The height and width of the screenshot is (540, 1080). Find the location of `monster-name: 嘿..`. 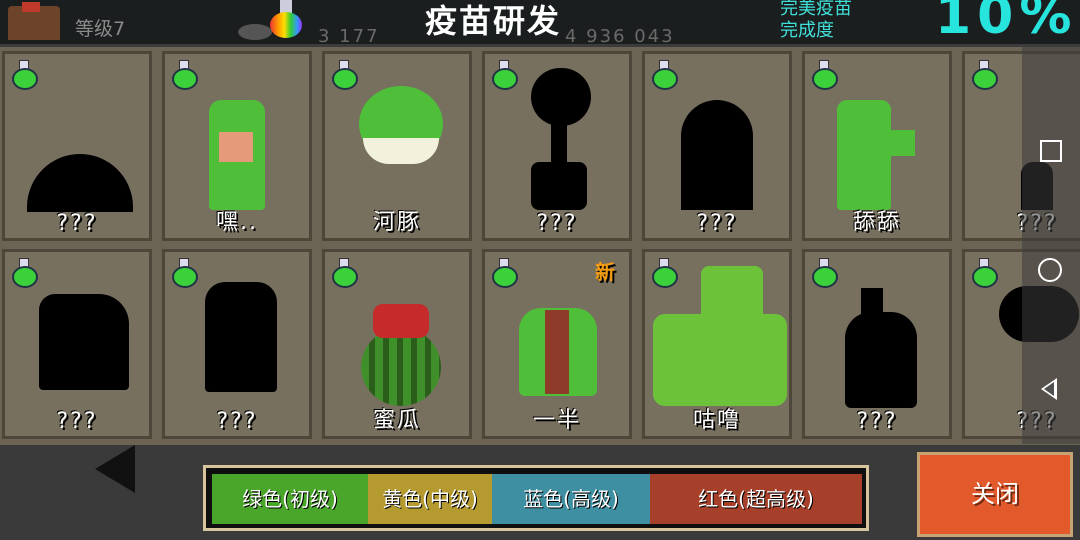

monster-name: 嘿.. is located at coordinates (237, 222).